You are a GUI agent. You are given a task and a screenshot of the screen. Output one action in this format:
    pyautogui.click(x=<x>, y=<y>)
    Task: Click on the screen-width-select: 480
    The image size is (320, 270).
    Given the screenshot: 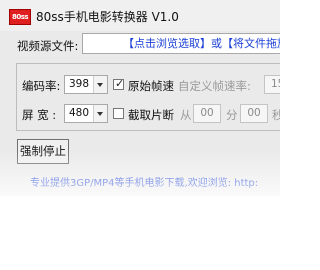 What is the action you would take?
    pyautogui.click(x=86, y=113)
    